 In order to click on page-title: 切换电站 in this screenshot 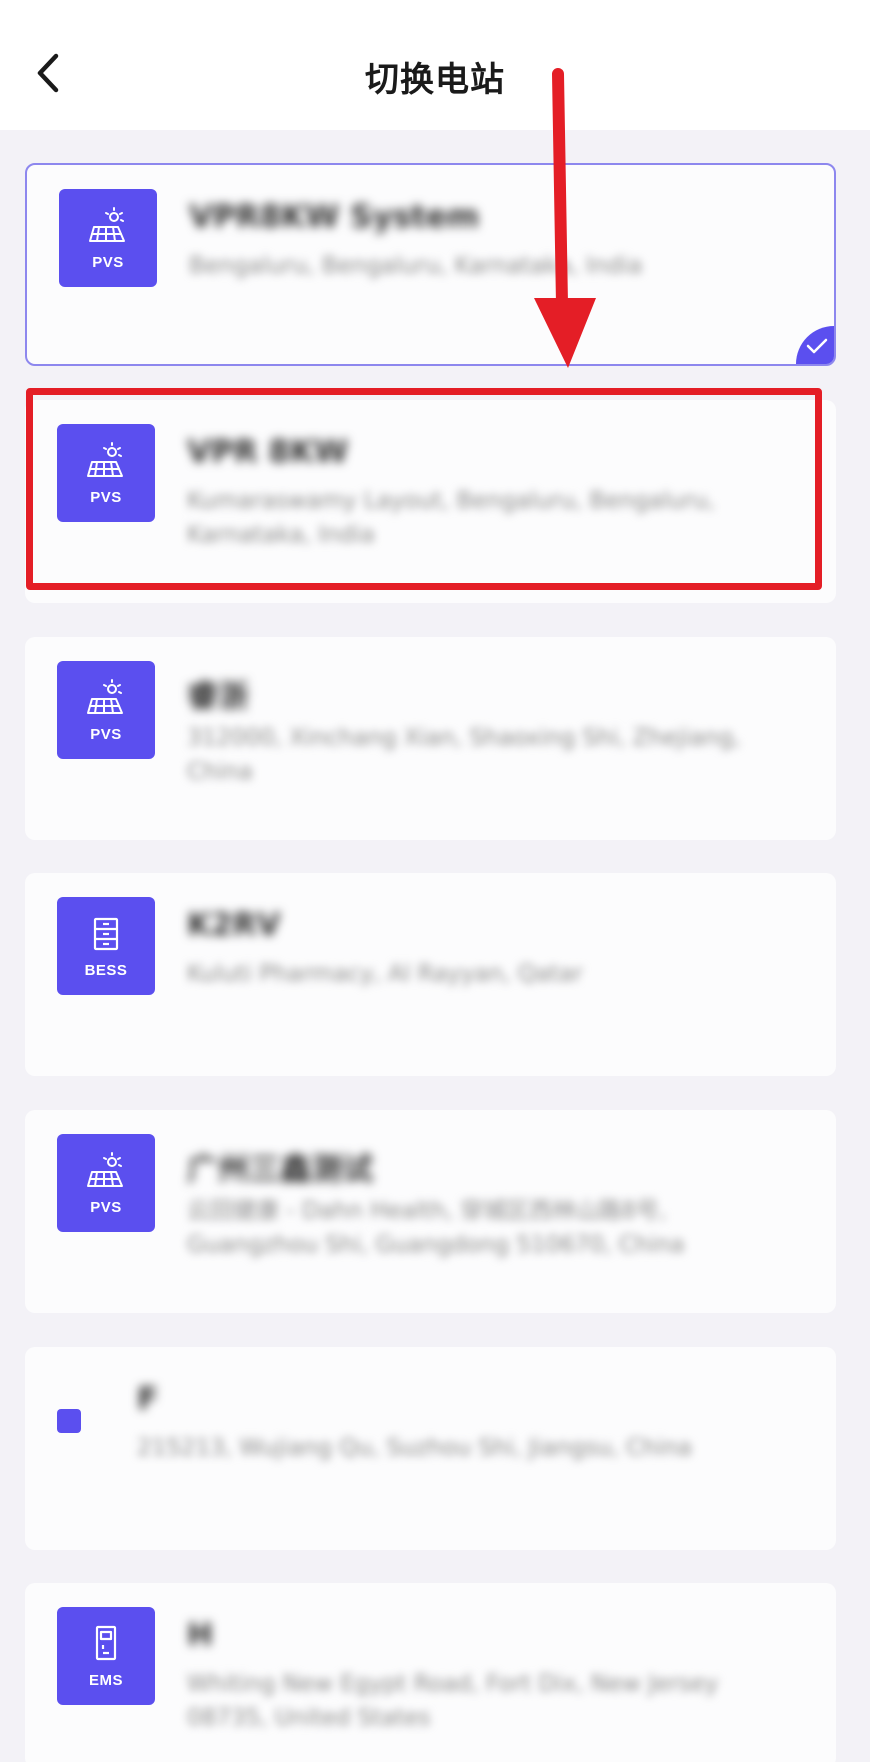, I will do `click(435, 80)`.